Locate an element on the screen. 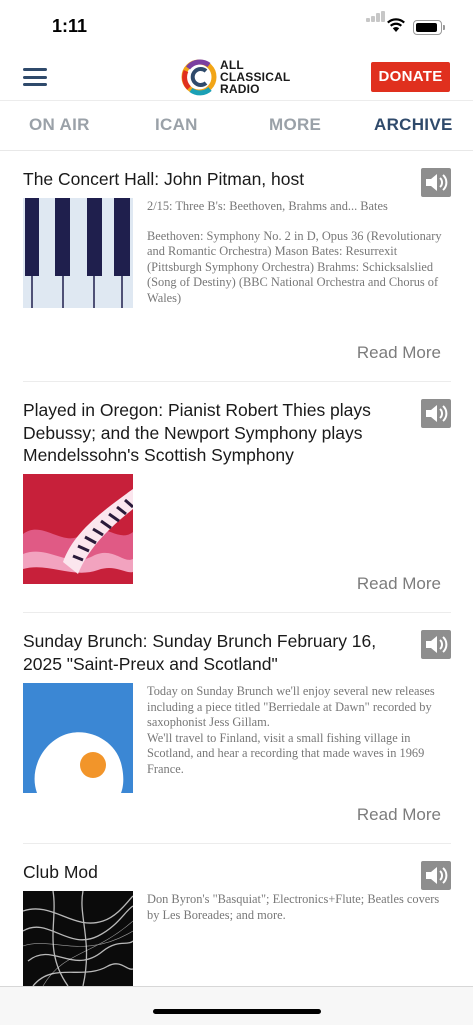 The height and width of the screenshot is (1025, 473). archive-item-title: The Concert Hall: John Pitman, host is located at coordinates (213, 179).